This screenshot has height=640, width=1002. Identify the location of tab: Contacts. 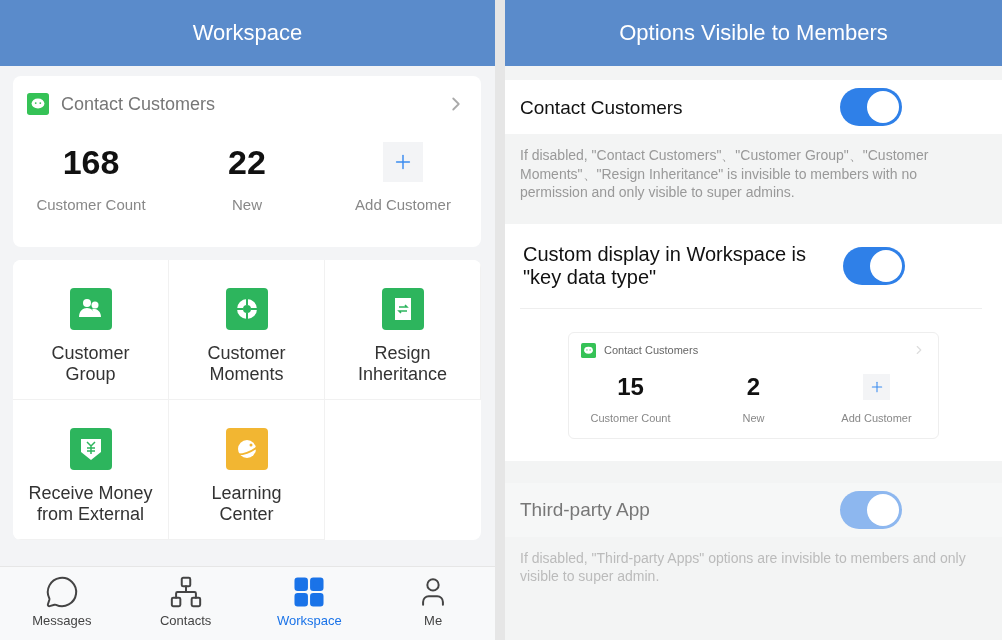
(185, 603).